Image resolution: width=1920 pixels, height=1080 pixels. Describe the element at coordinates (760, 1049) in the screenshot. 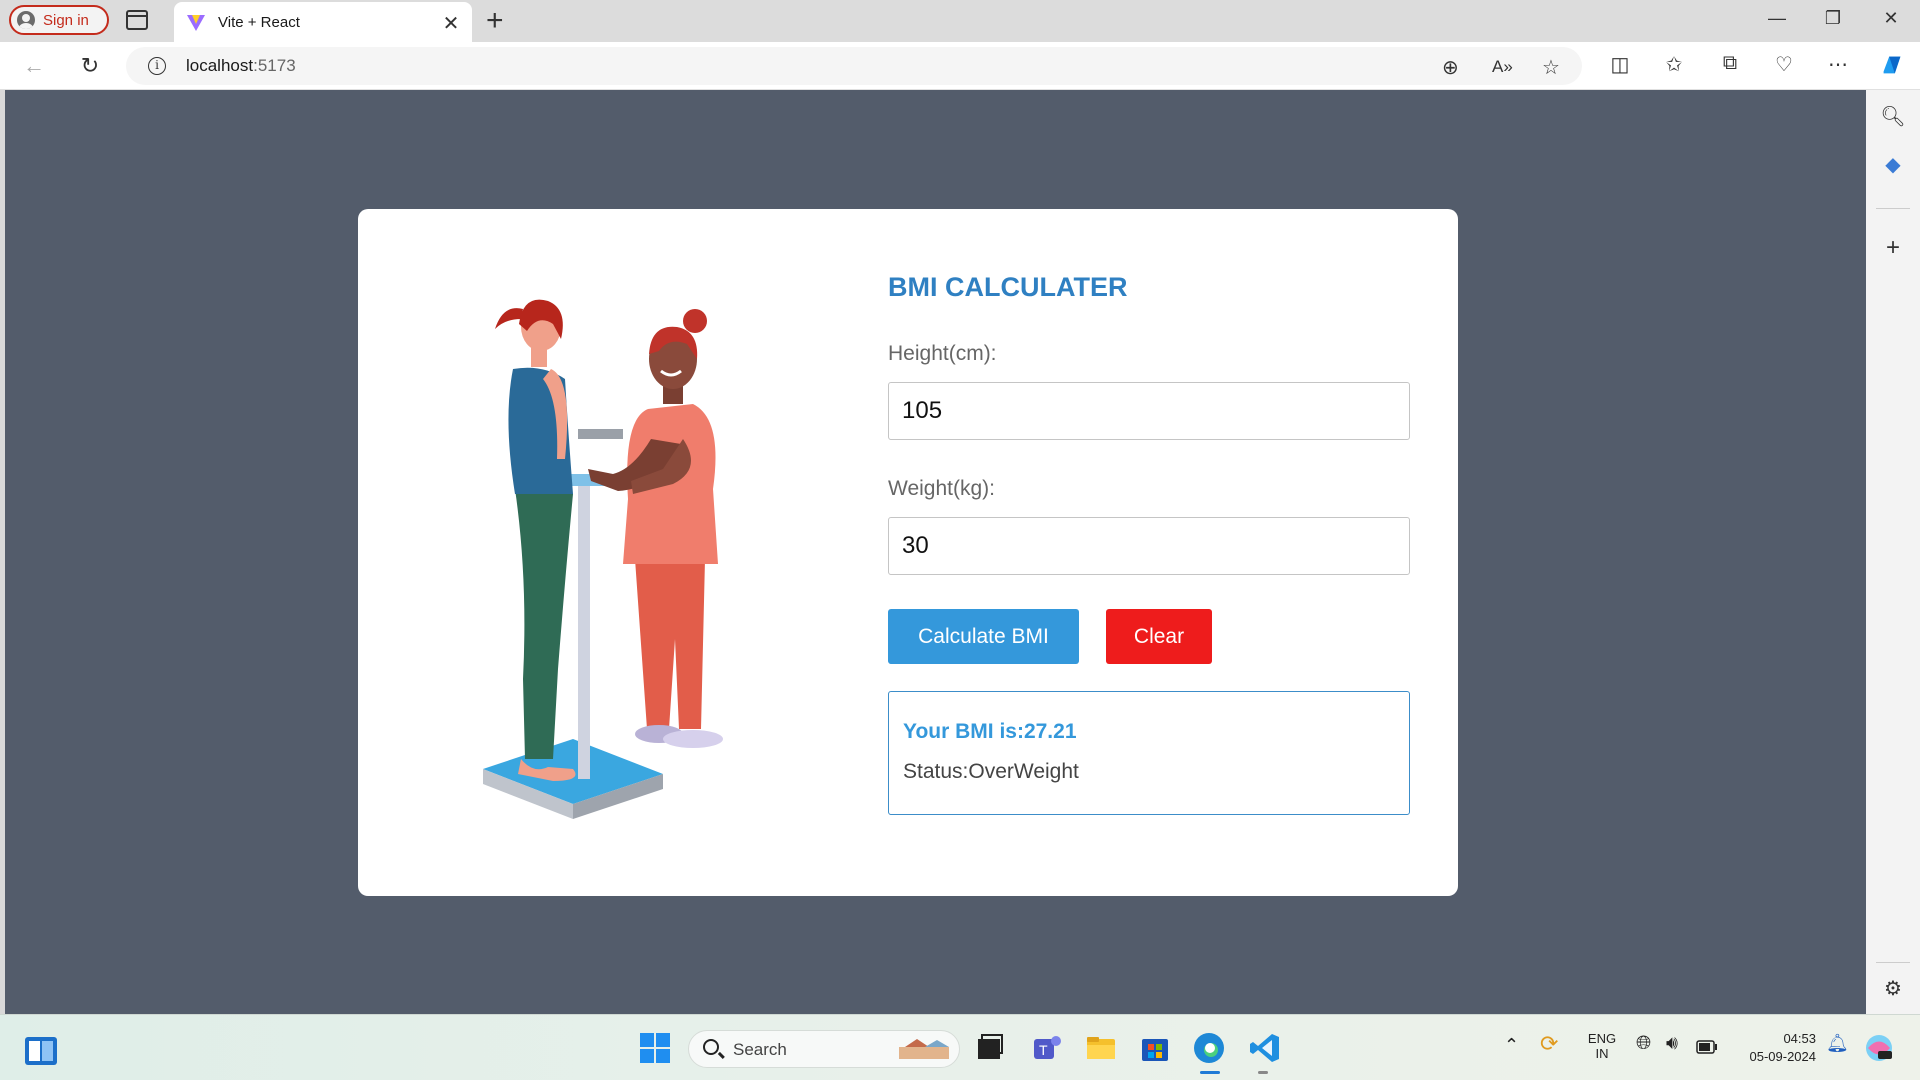

I see `taskbar-search-label: Search` at that location.